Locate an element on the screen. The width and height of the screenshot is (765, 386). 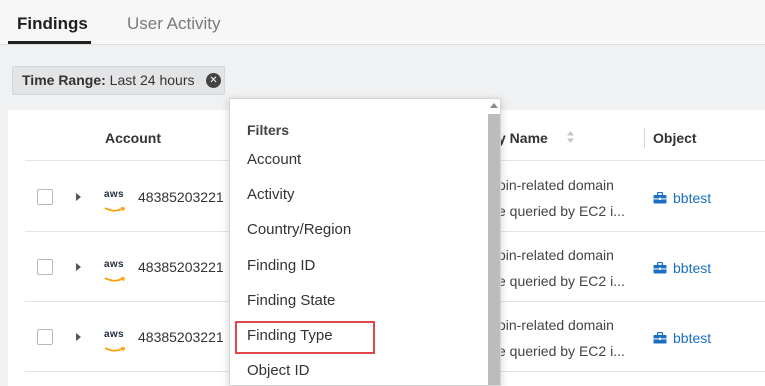
scroll-up-arrow-icon is located at coordinates (494, 105).